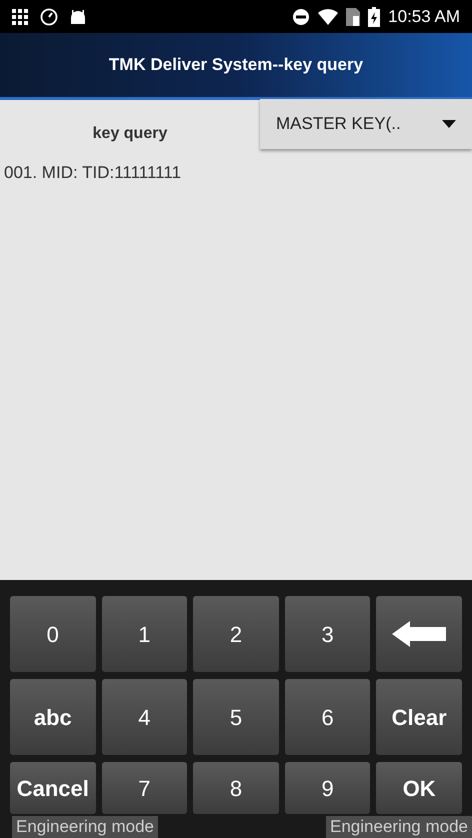 The width and height of the screenshot is (472, 838). What do you see at coordinates (92, 173) in the screenshot?
I see `result-row-text: 001. MID: TID:11111111` at bounding box center [92, 173].